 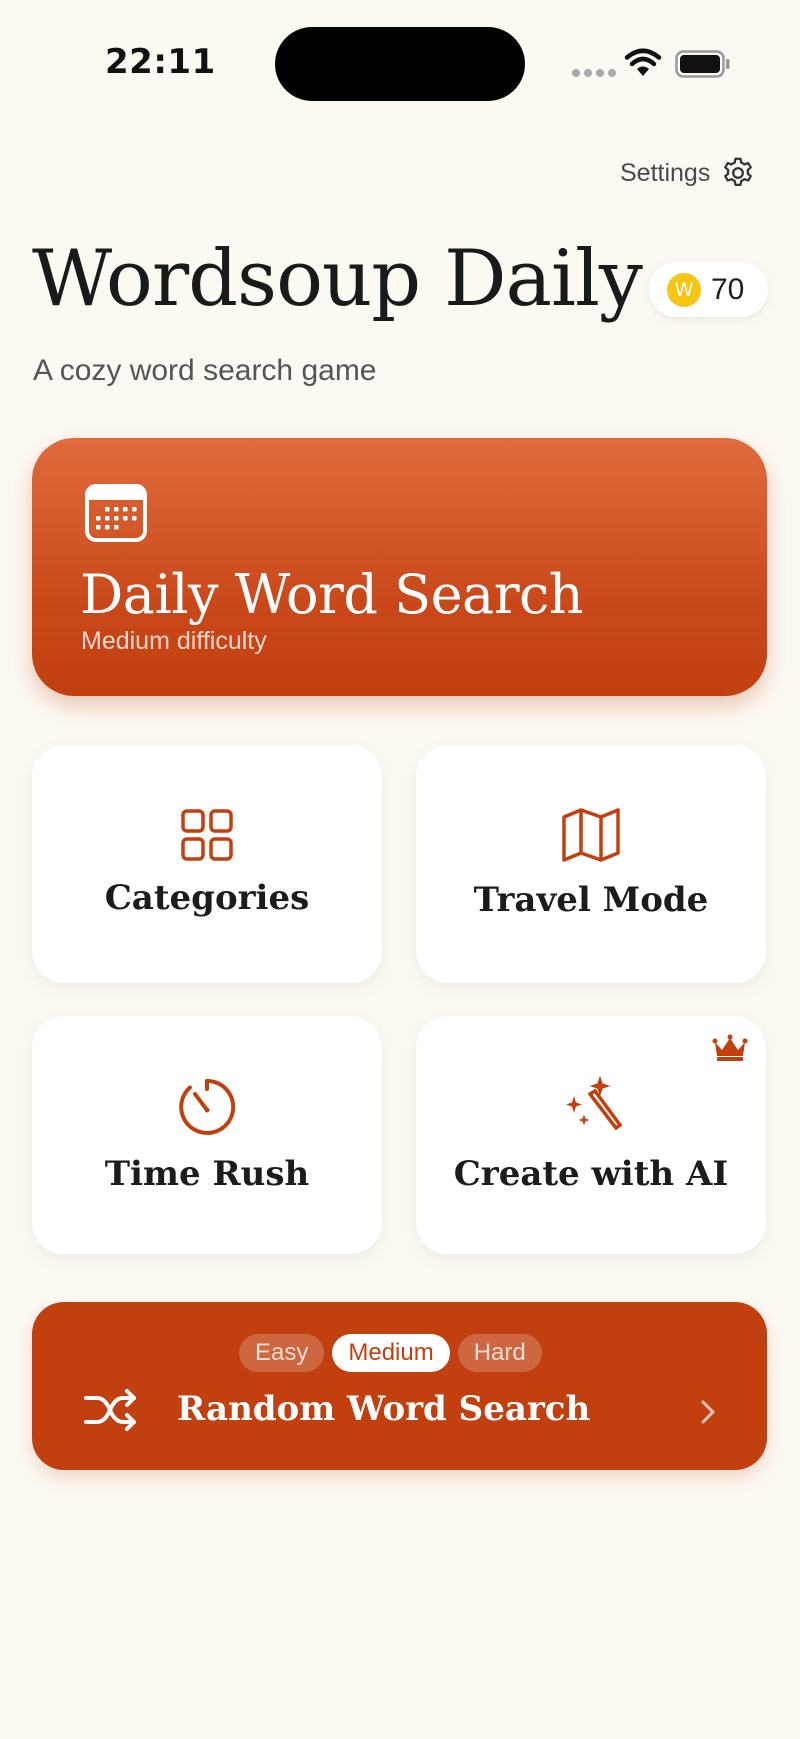 I want to click on app-title: Wordsoup Daily, so click(x=337, y=279).